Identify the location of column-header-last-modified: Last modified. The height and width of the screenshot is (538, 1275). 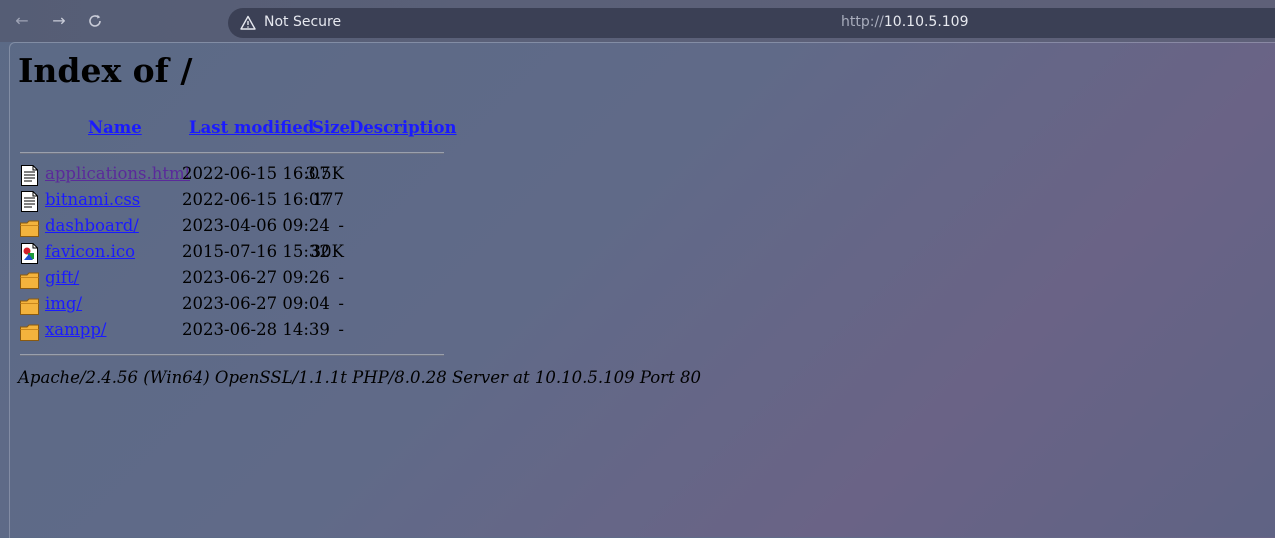
(251, 127).